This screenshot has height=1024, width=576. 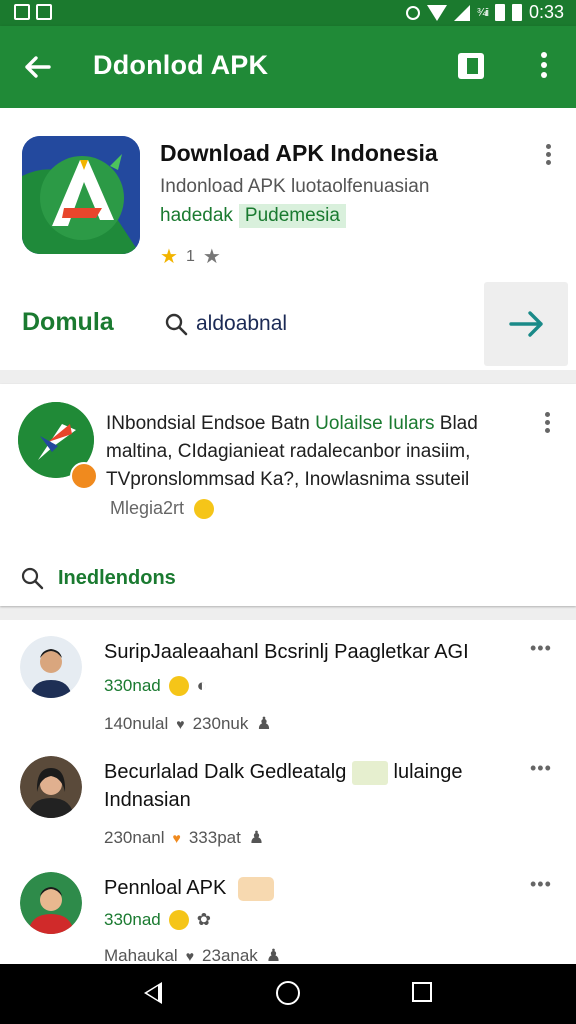 I want to click on item-stats: 230nanl ♥ 333pat ♟, so click(x=184, y=838).